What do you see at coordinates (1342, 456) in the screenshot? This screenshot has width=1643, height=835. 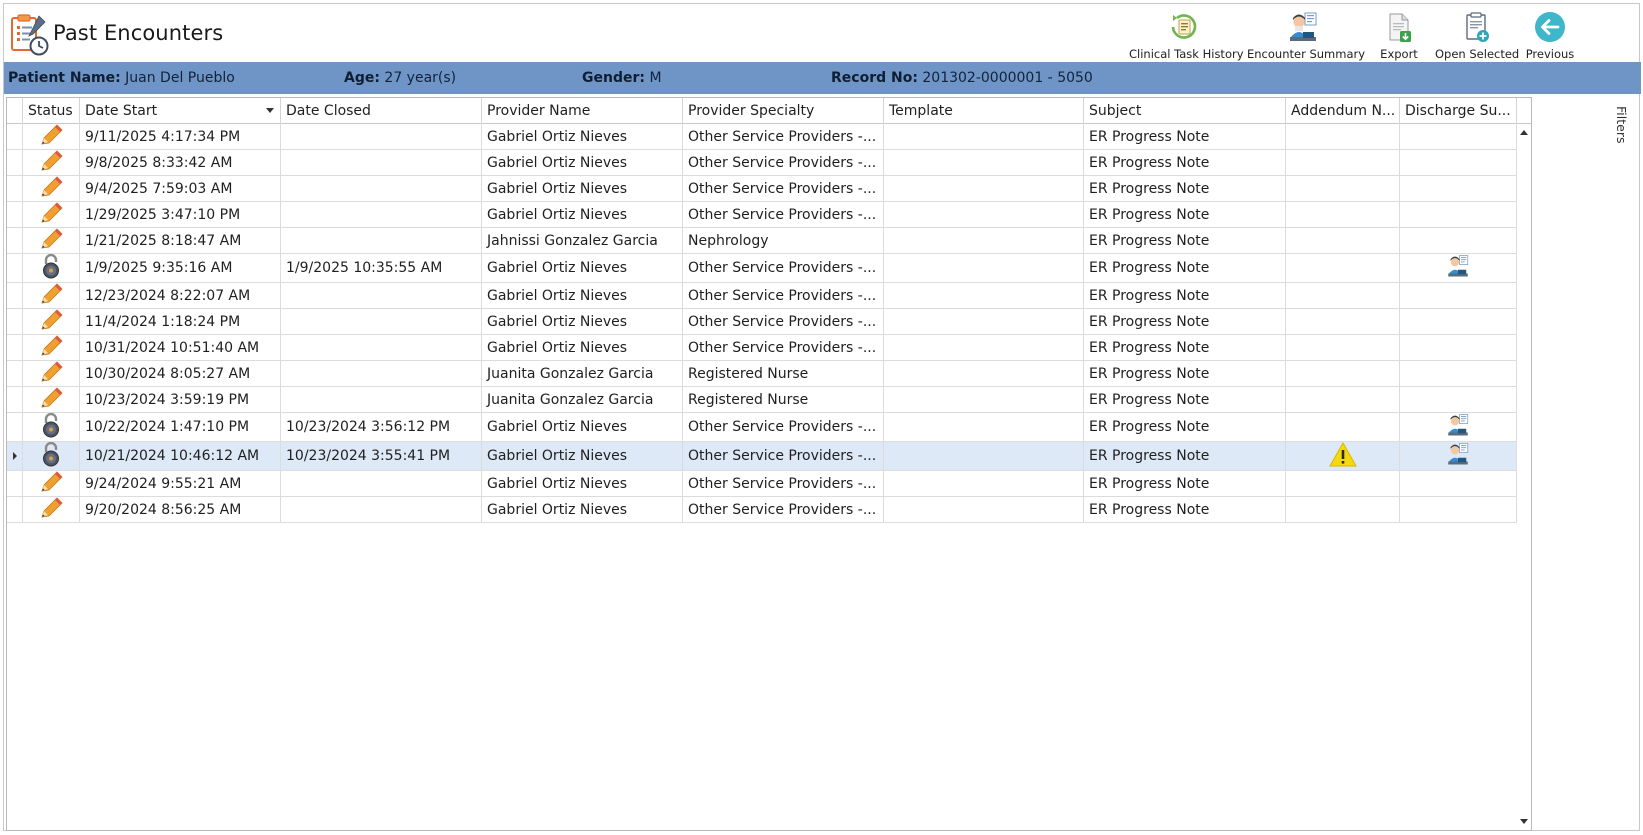 I see `warning-icon` at bounding box center [1342, 456].